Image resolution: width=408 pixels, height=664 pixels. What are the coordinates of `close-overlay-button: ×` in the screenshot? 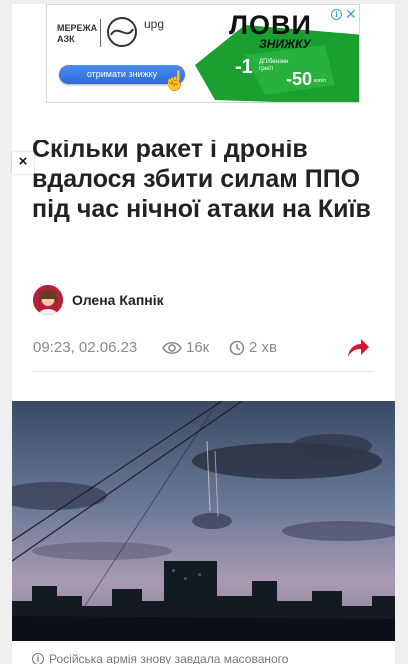 It's located at (23, 163).